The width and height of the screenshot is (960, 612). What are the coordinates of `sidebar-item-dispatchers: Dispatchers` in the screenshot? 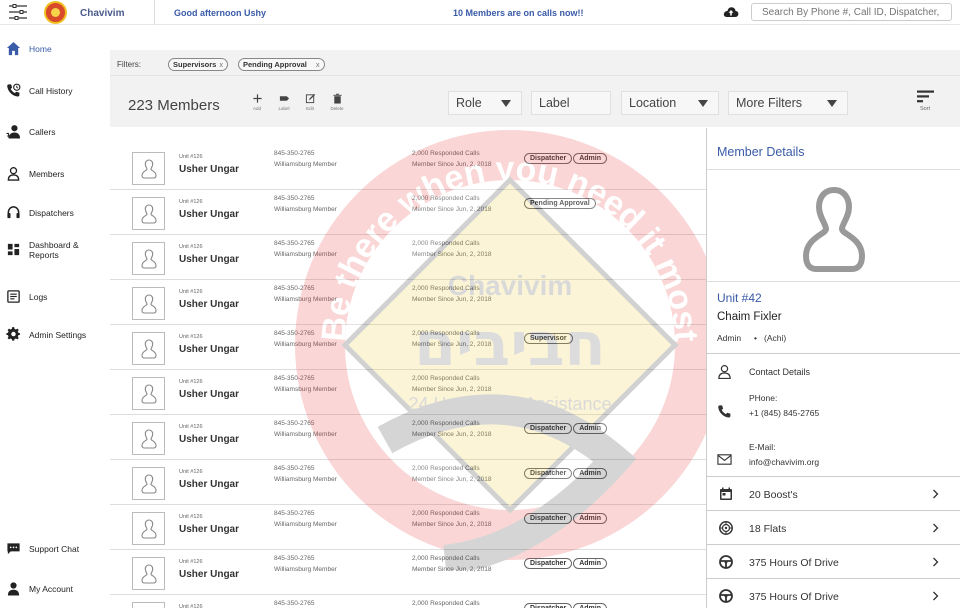 It's located at (55, 213).